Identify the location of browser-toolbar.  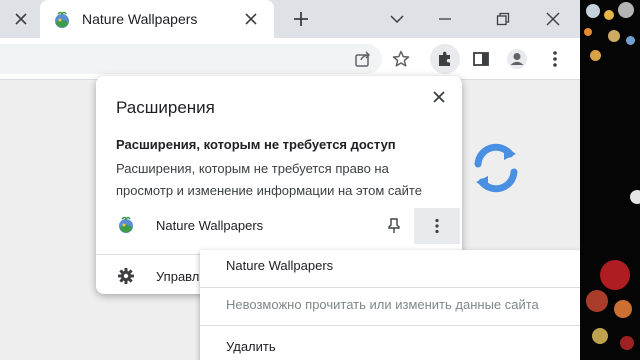
(290, 59).